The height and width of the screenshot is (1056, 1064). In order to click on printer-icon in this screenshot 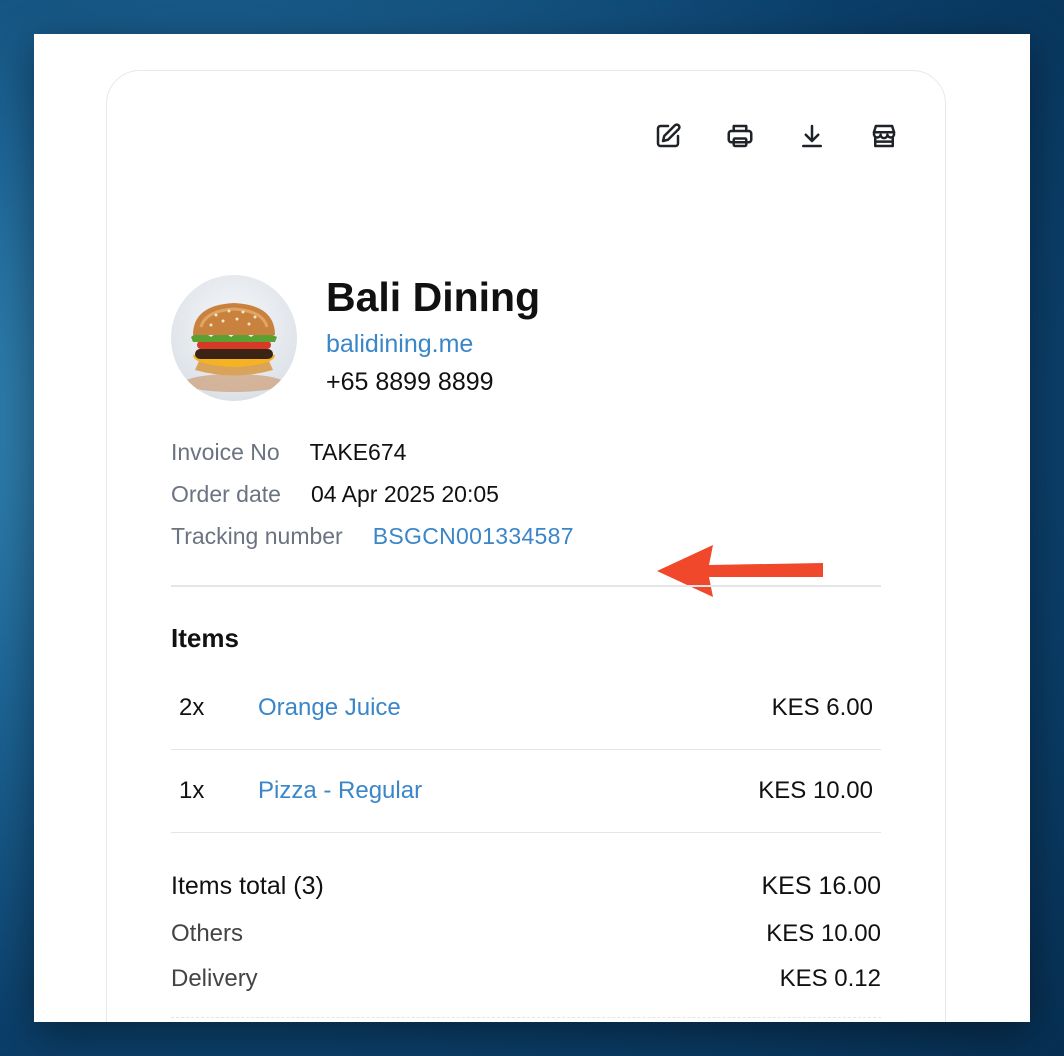, I will do `click(740, 136)`.